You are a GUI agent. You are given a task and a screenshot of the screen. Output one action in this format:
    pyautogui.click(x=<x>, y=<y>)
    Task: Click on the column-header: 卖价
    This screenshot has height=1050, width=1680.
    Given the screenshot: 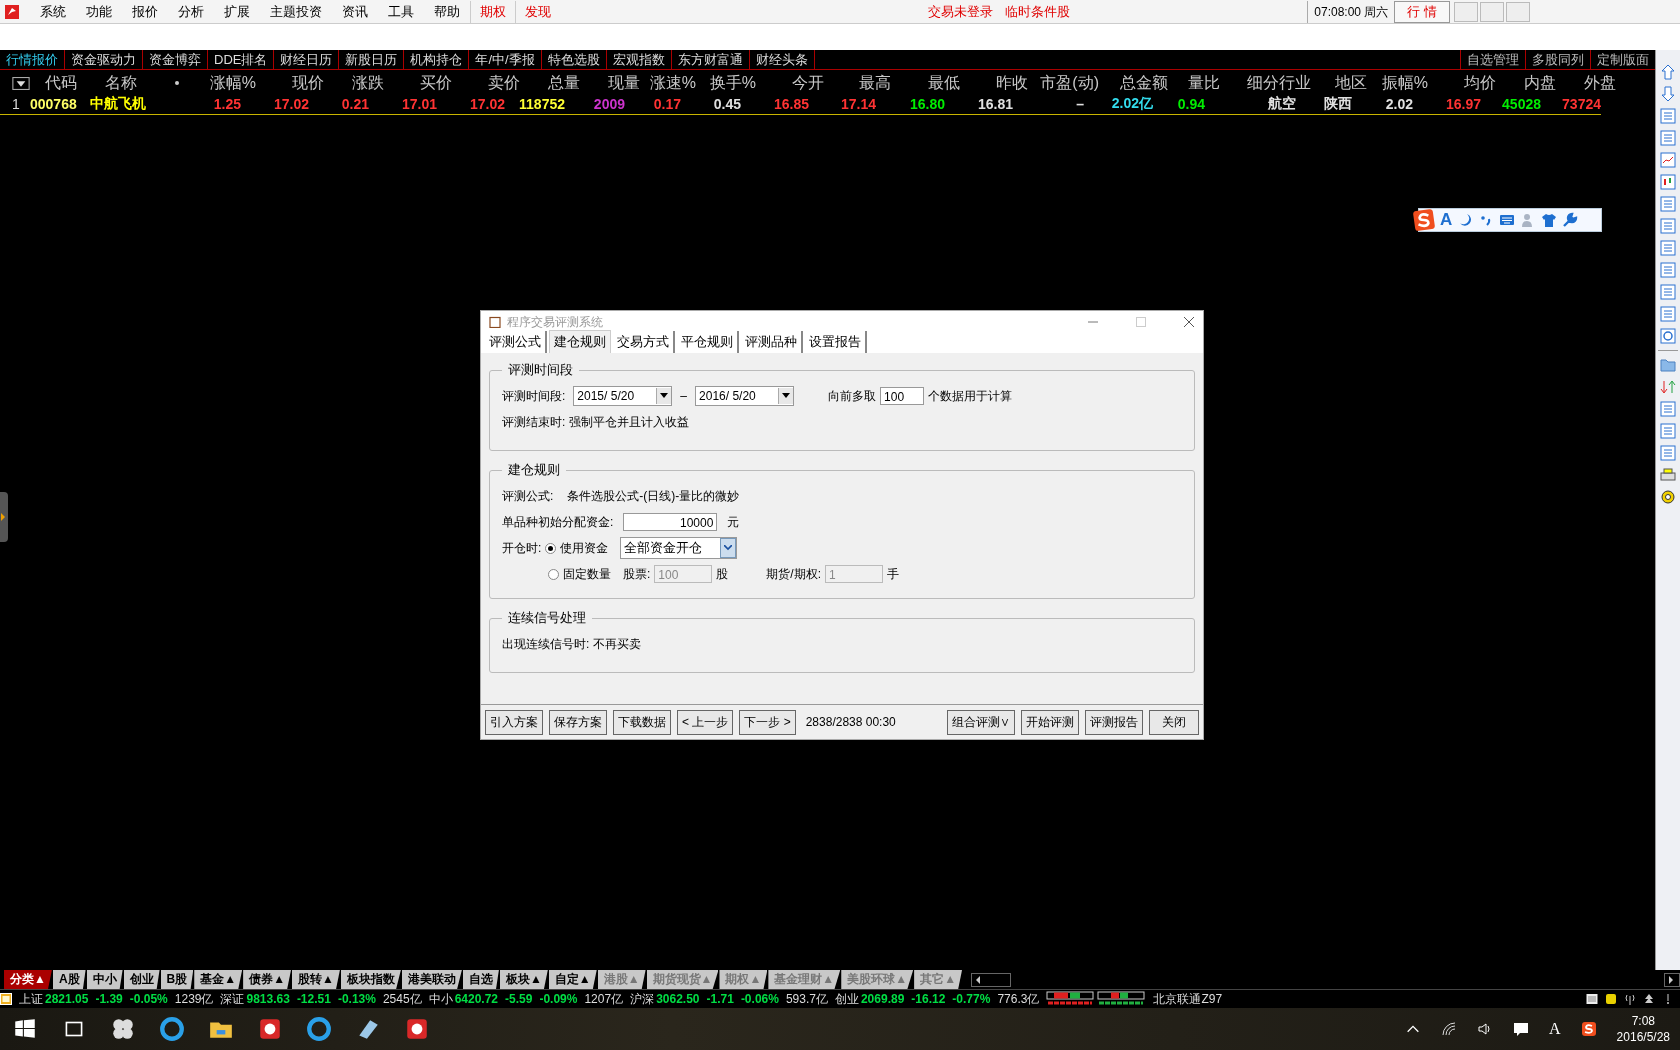 What is the action you would take?
    pyautogui.click(x=486, y=83)
    